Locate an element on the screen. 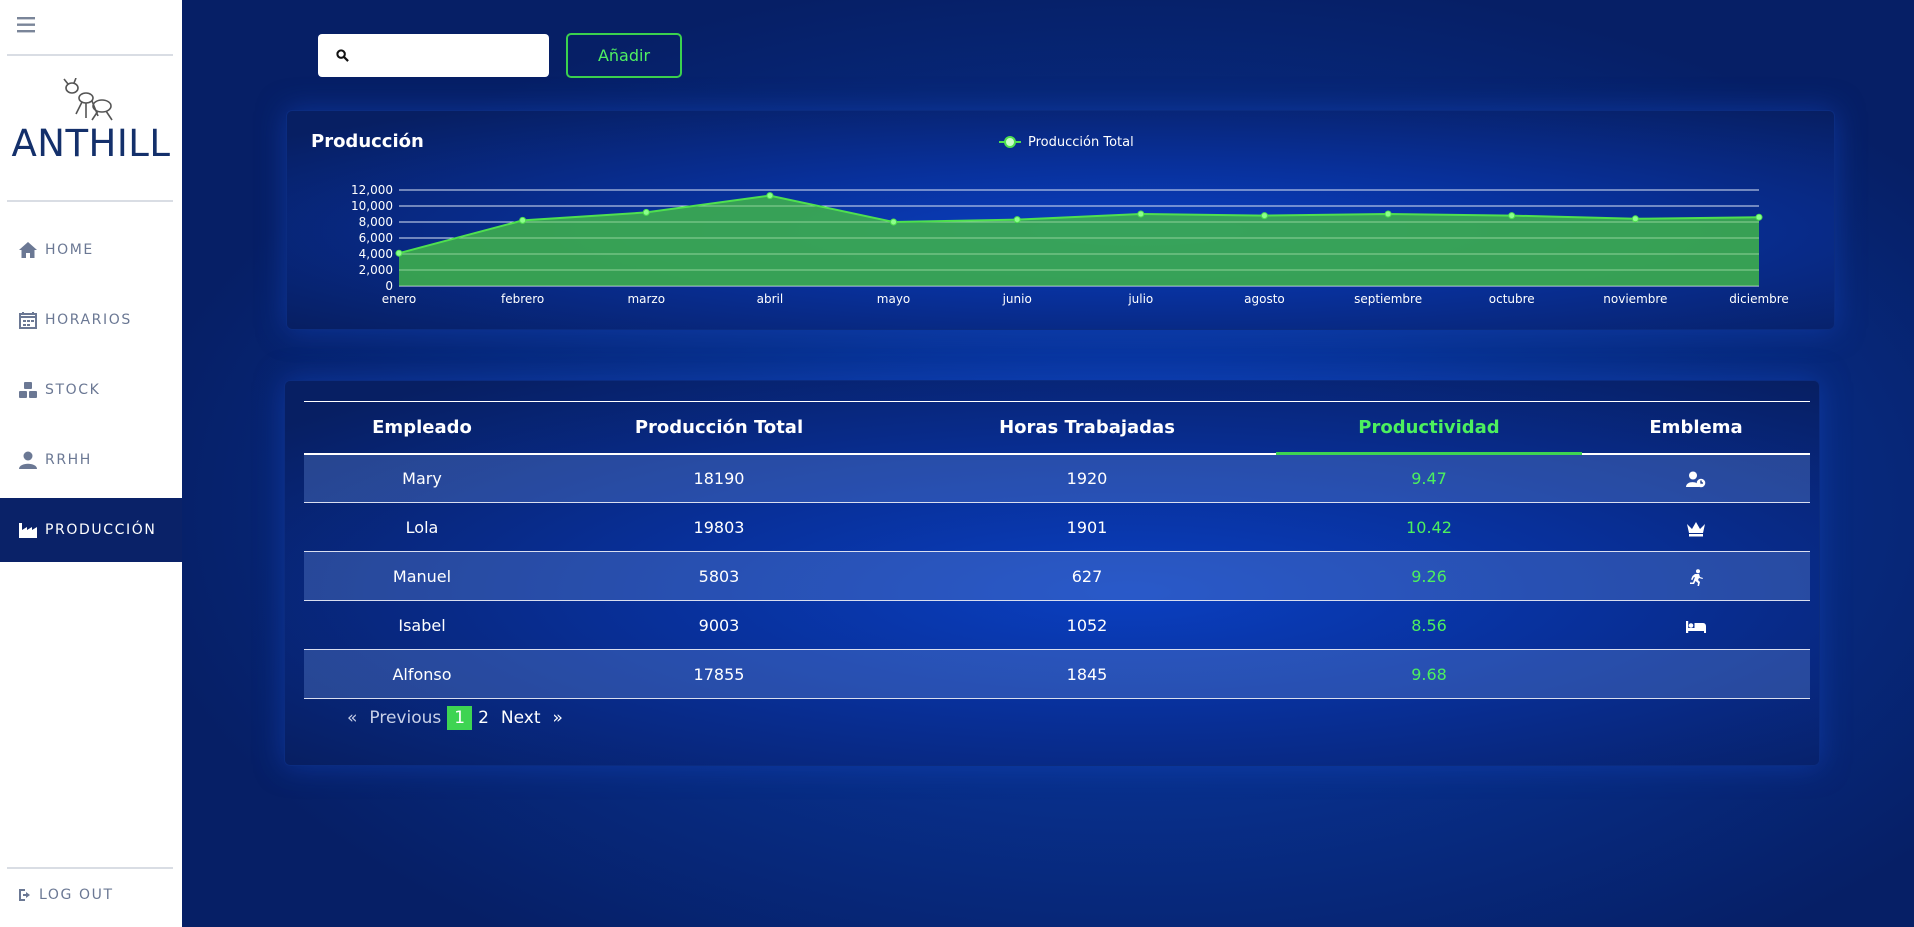 This screenshot has height=927, width=1914. cell-empleado: Isabel is located at coordinates (422, 625).